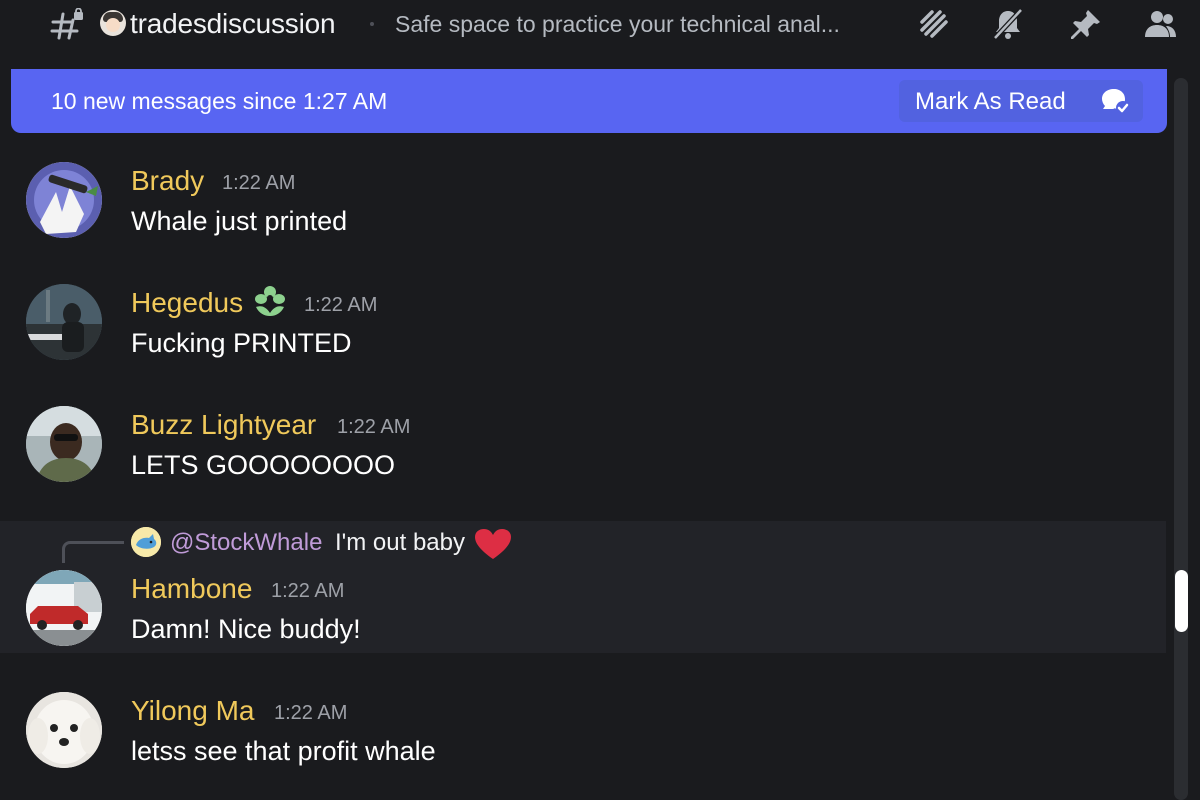  I want to click on message-author: Hegedus, so click(187, 303).